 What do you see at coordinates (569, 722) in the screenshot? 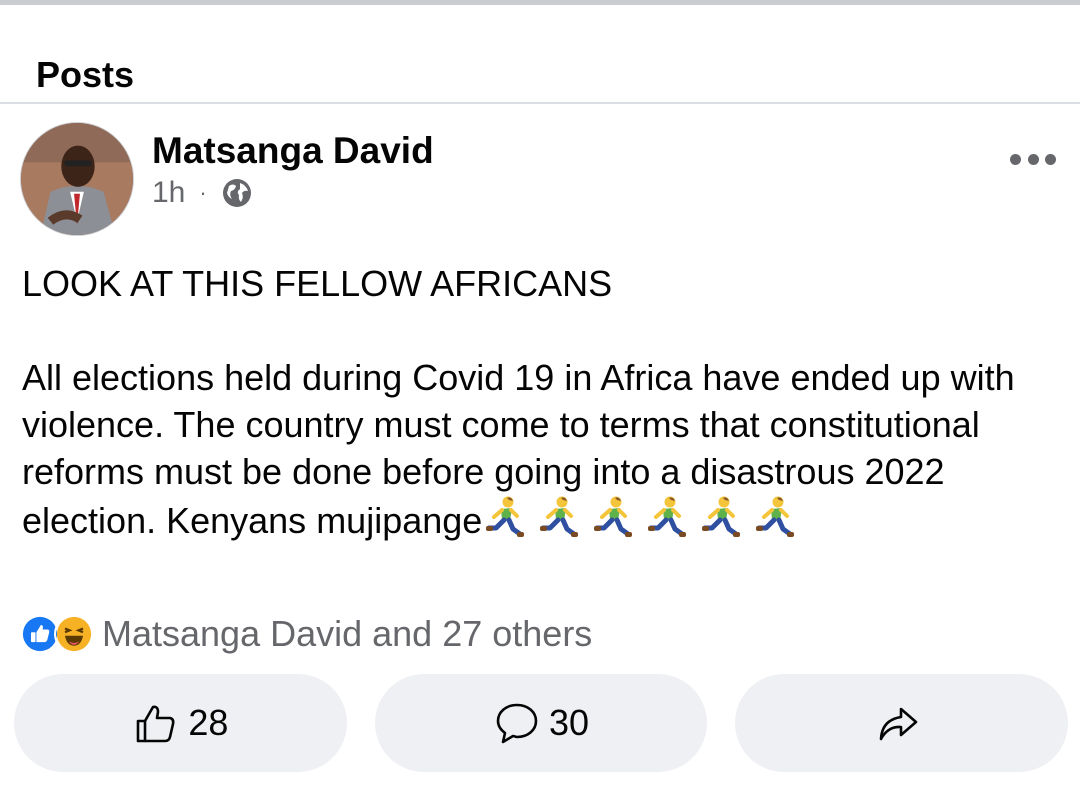
I see `comment-count: 30` at bounding box center [569, 722].